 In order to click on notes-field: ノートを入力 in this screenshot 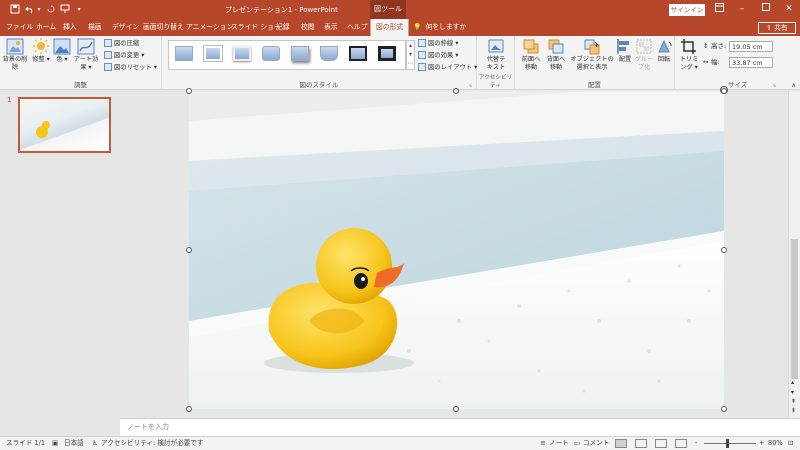, I will do `click(460, 427)`.